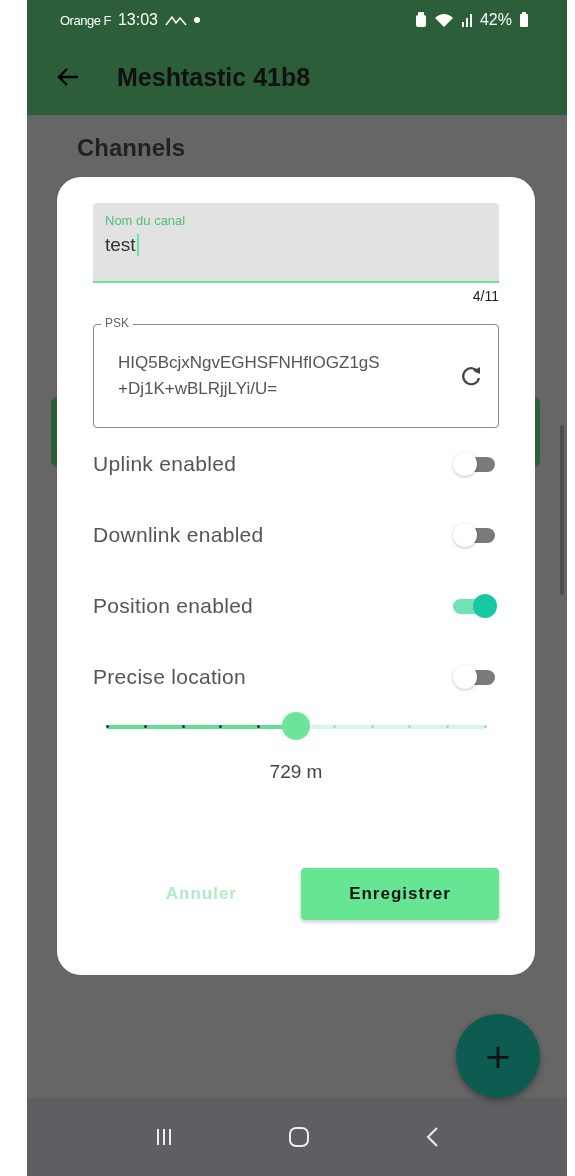  Describe the element at coordinates (117, 323) in the screenshot. I see `field-label: PSK` at that location.